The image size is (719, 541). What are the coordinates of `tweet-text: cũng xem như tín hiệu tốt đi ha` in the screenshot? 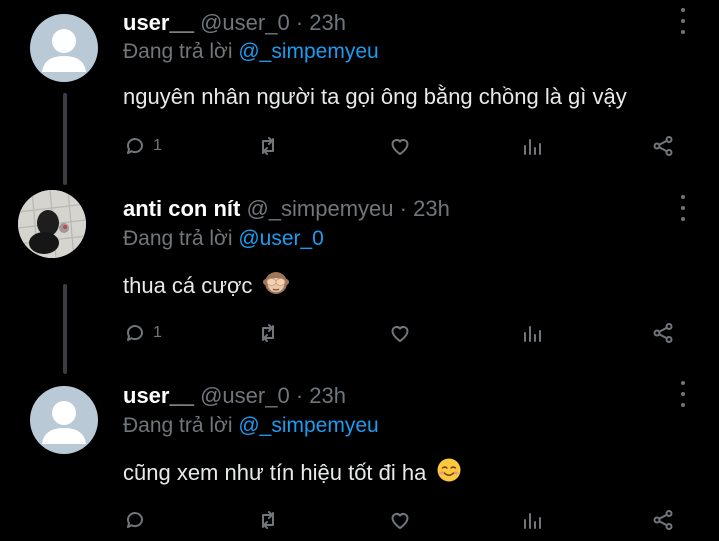 It's located at (292, 471).